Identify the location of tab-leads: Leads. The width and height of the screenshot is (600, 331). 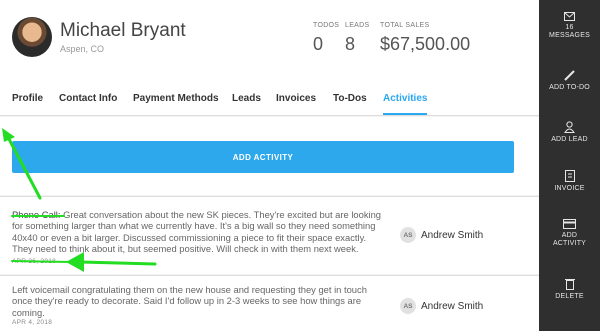
(246, 98).